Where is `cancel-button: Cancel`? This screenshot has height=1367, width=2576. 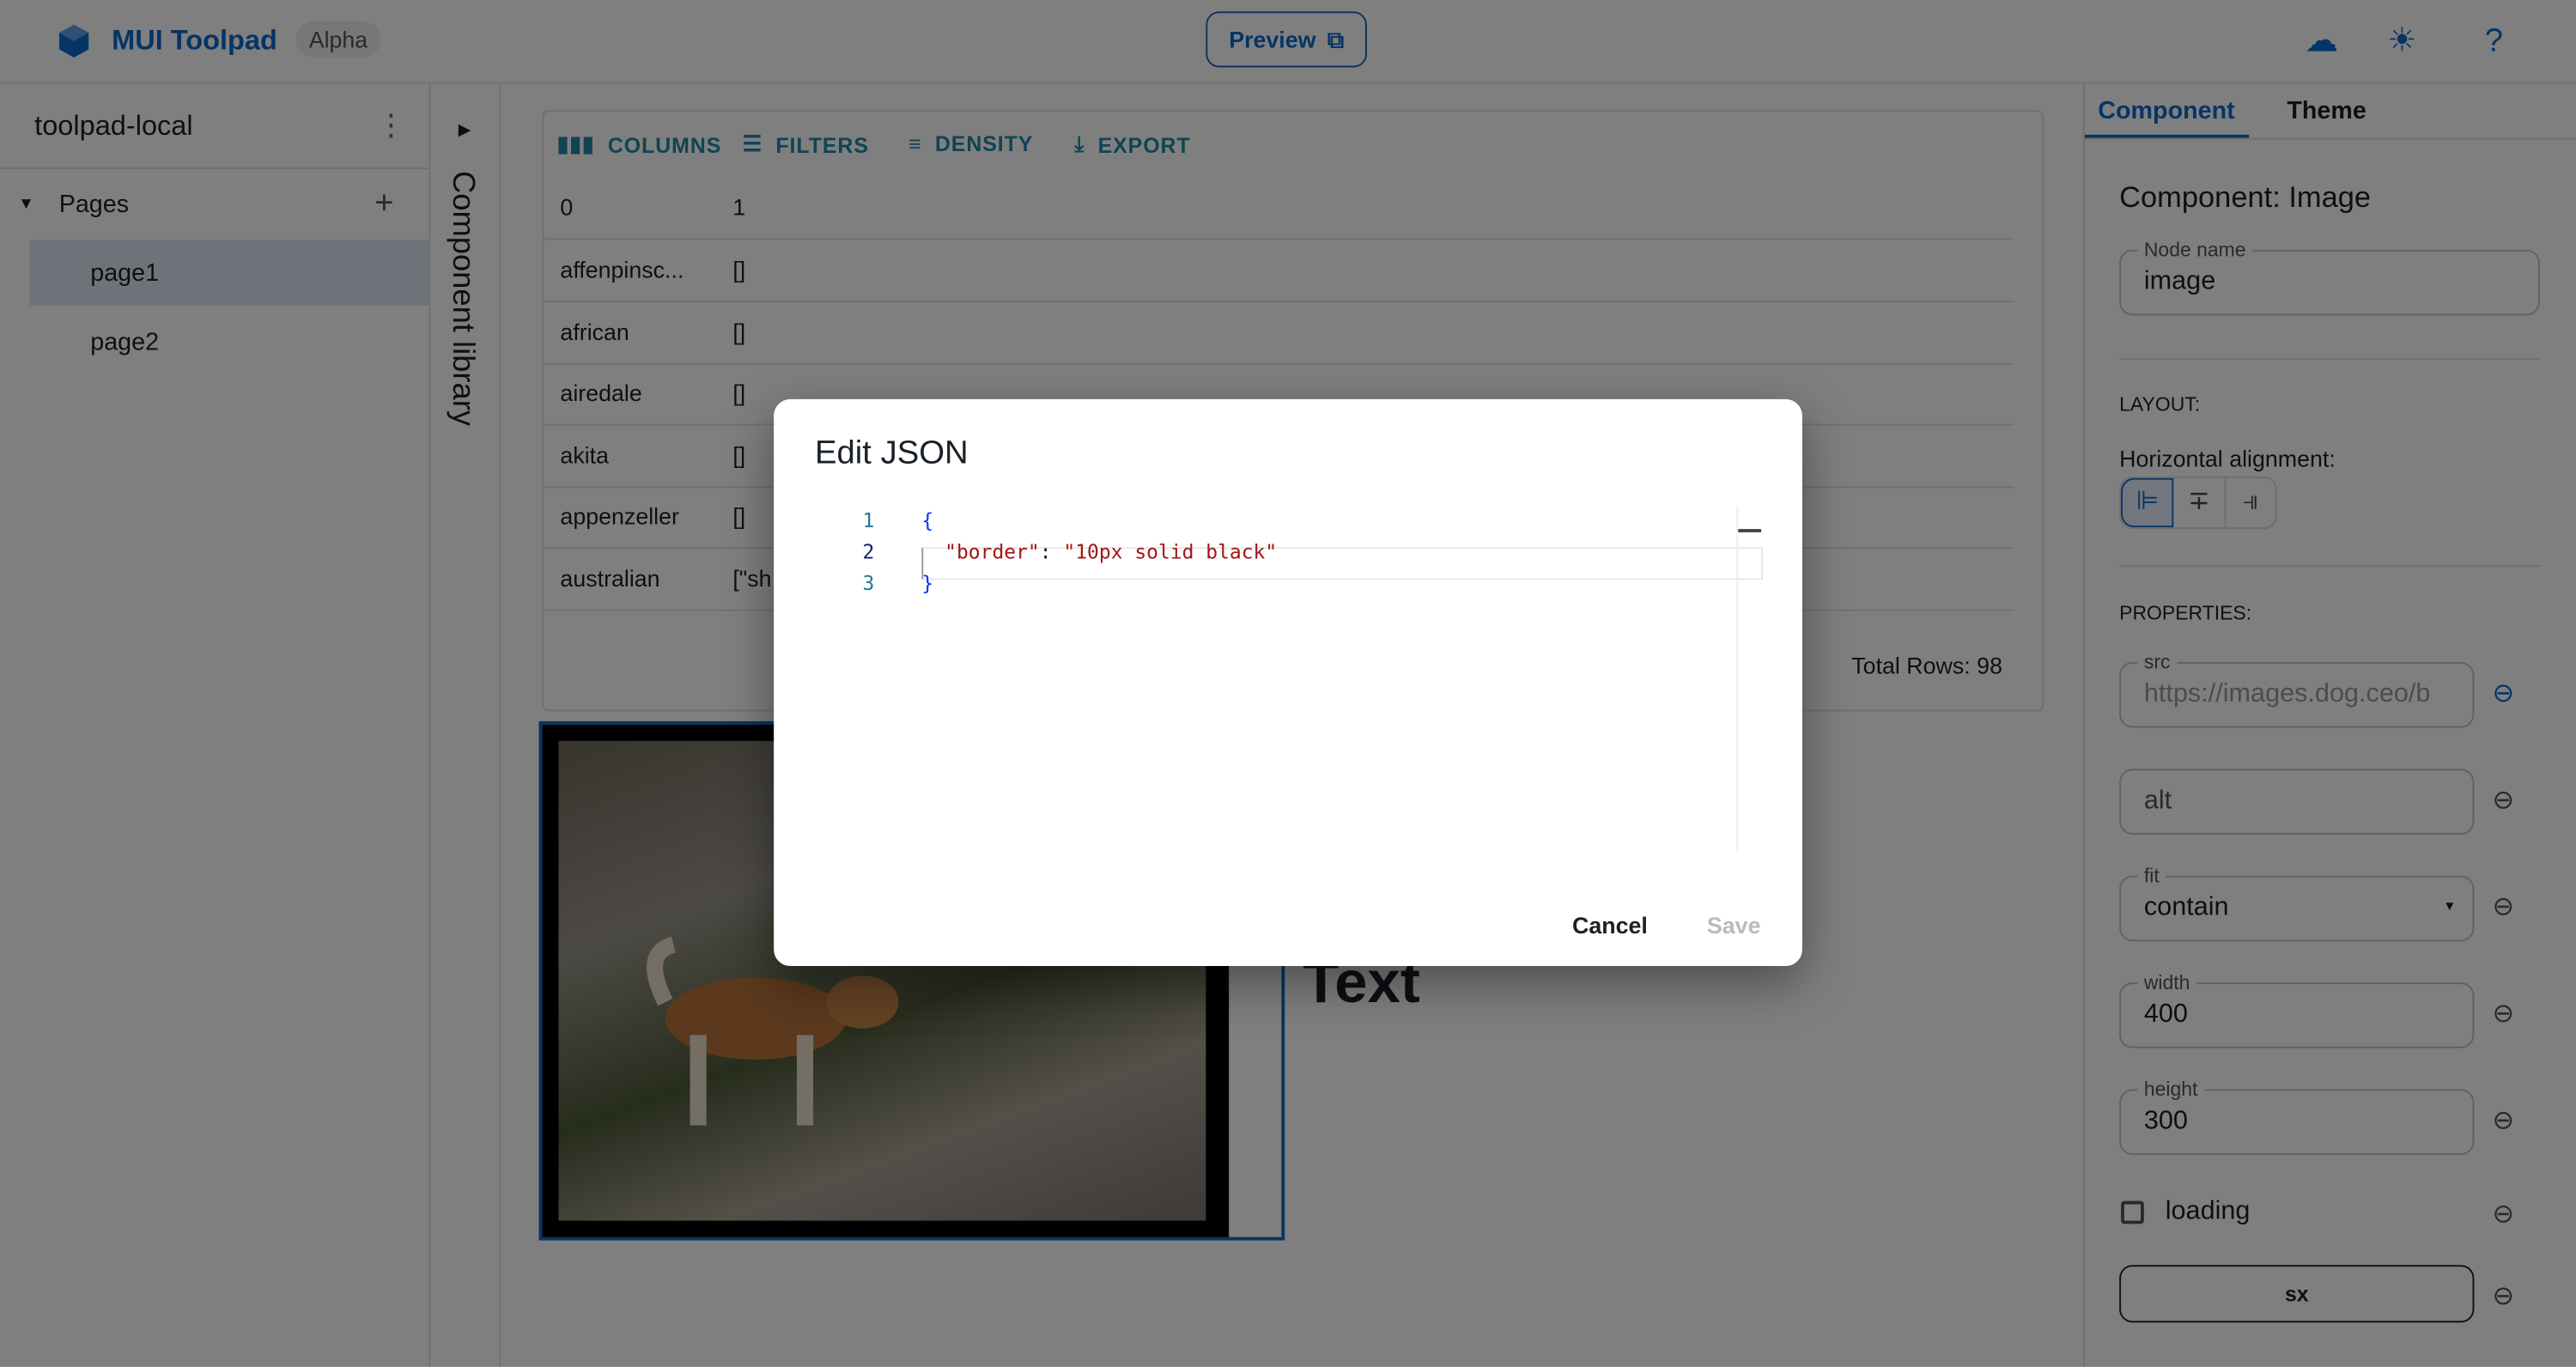
cancel-button: Cancel is located at coordinates (1610, 925).